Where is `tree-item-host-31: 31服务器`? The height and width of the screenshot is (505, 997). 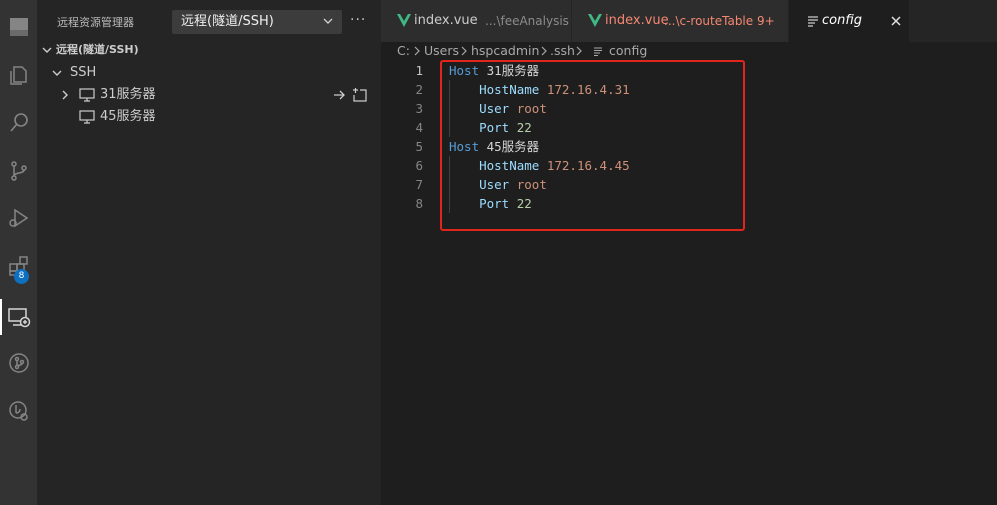 tree-item-host-31: 31服务器 is located at coordinates (209, 95).